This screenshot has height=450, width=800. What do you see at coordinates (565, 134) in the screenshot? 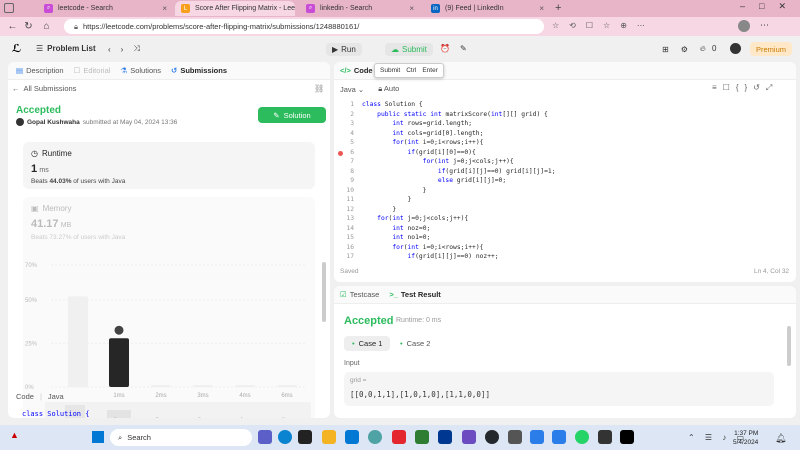
I see `code-line: 4 int cols=grid[0].length;` at bounding box center [565, 134].